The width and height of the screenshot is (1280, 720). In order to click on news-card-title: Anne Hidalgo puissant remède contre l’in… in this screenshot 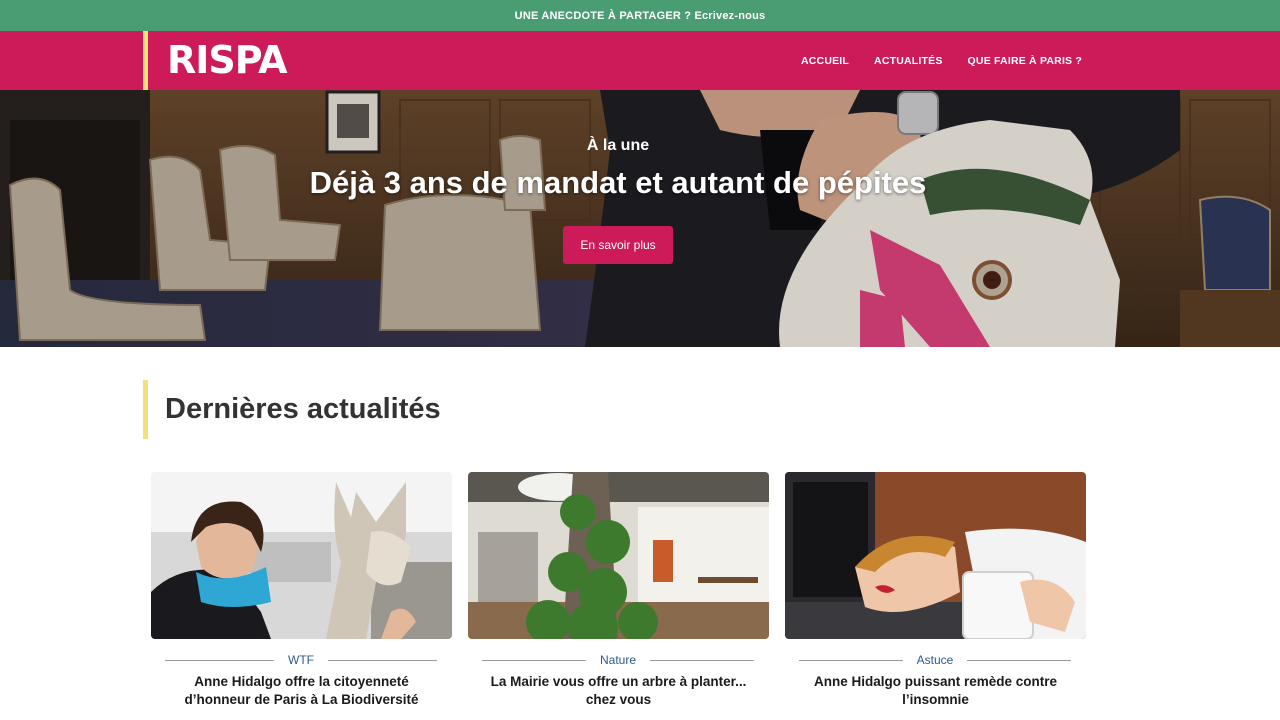, I will do `click(935, 691)`.